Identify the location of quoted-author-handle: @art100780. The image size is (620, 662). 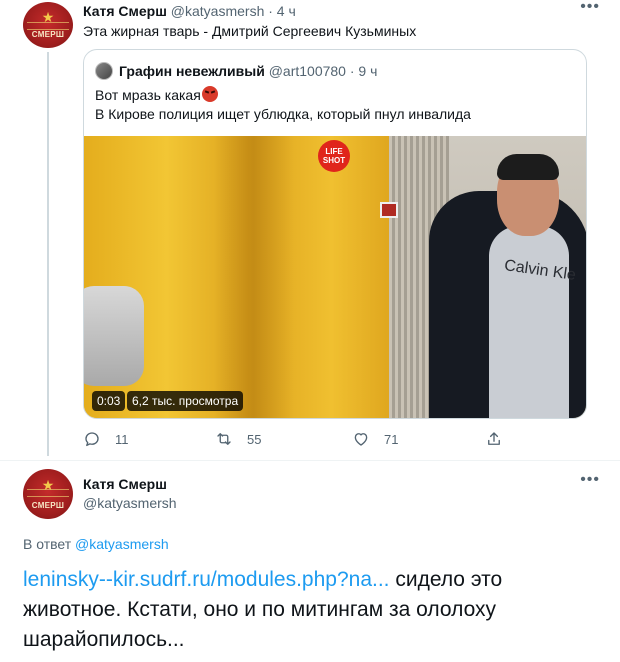
(307, 71).